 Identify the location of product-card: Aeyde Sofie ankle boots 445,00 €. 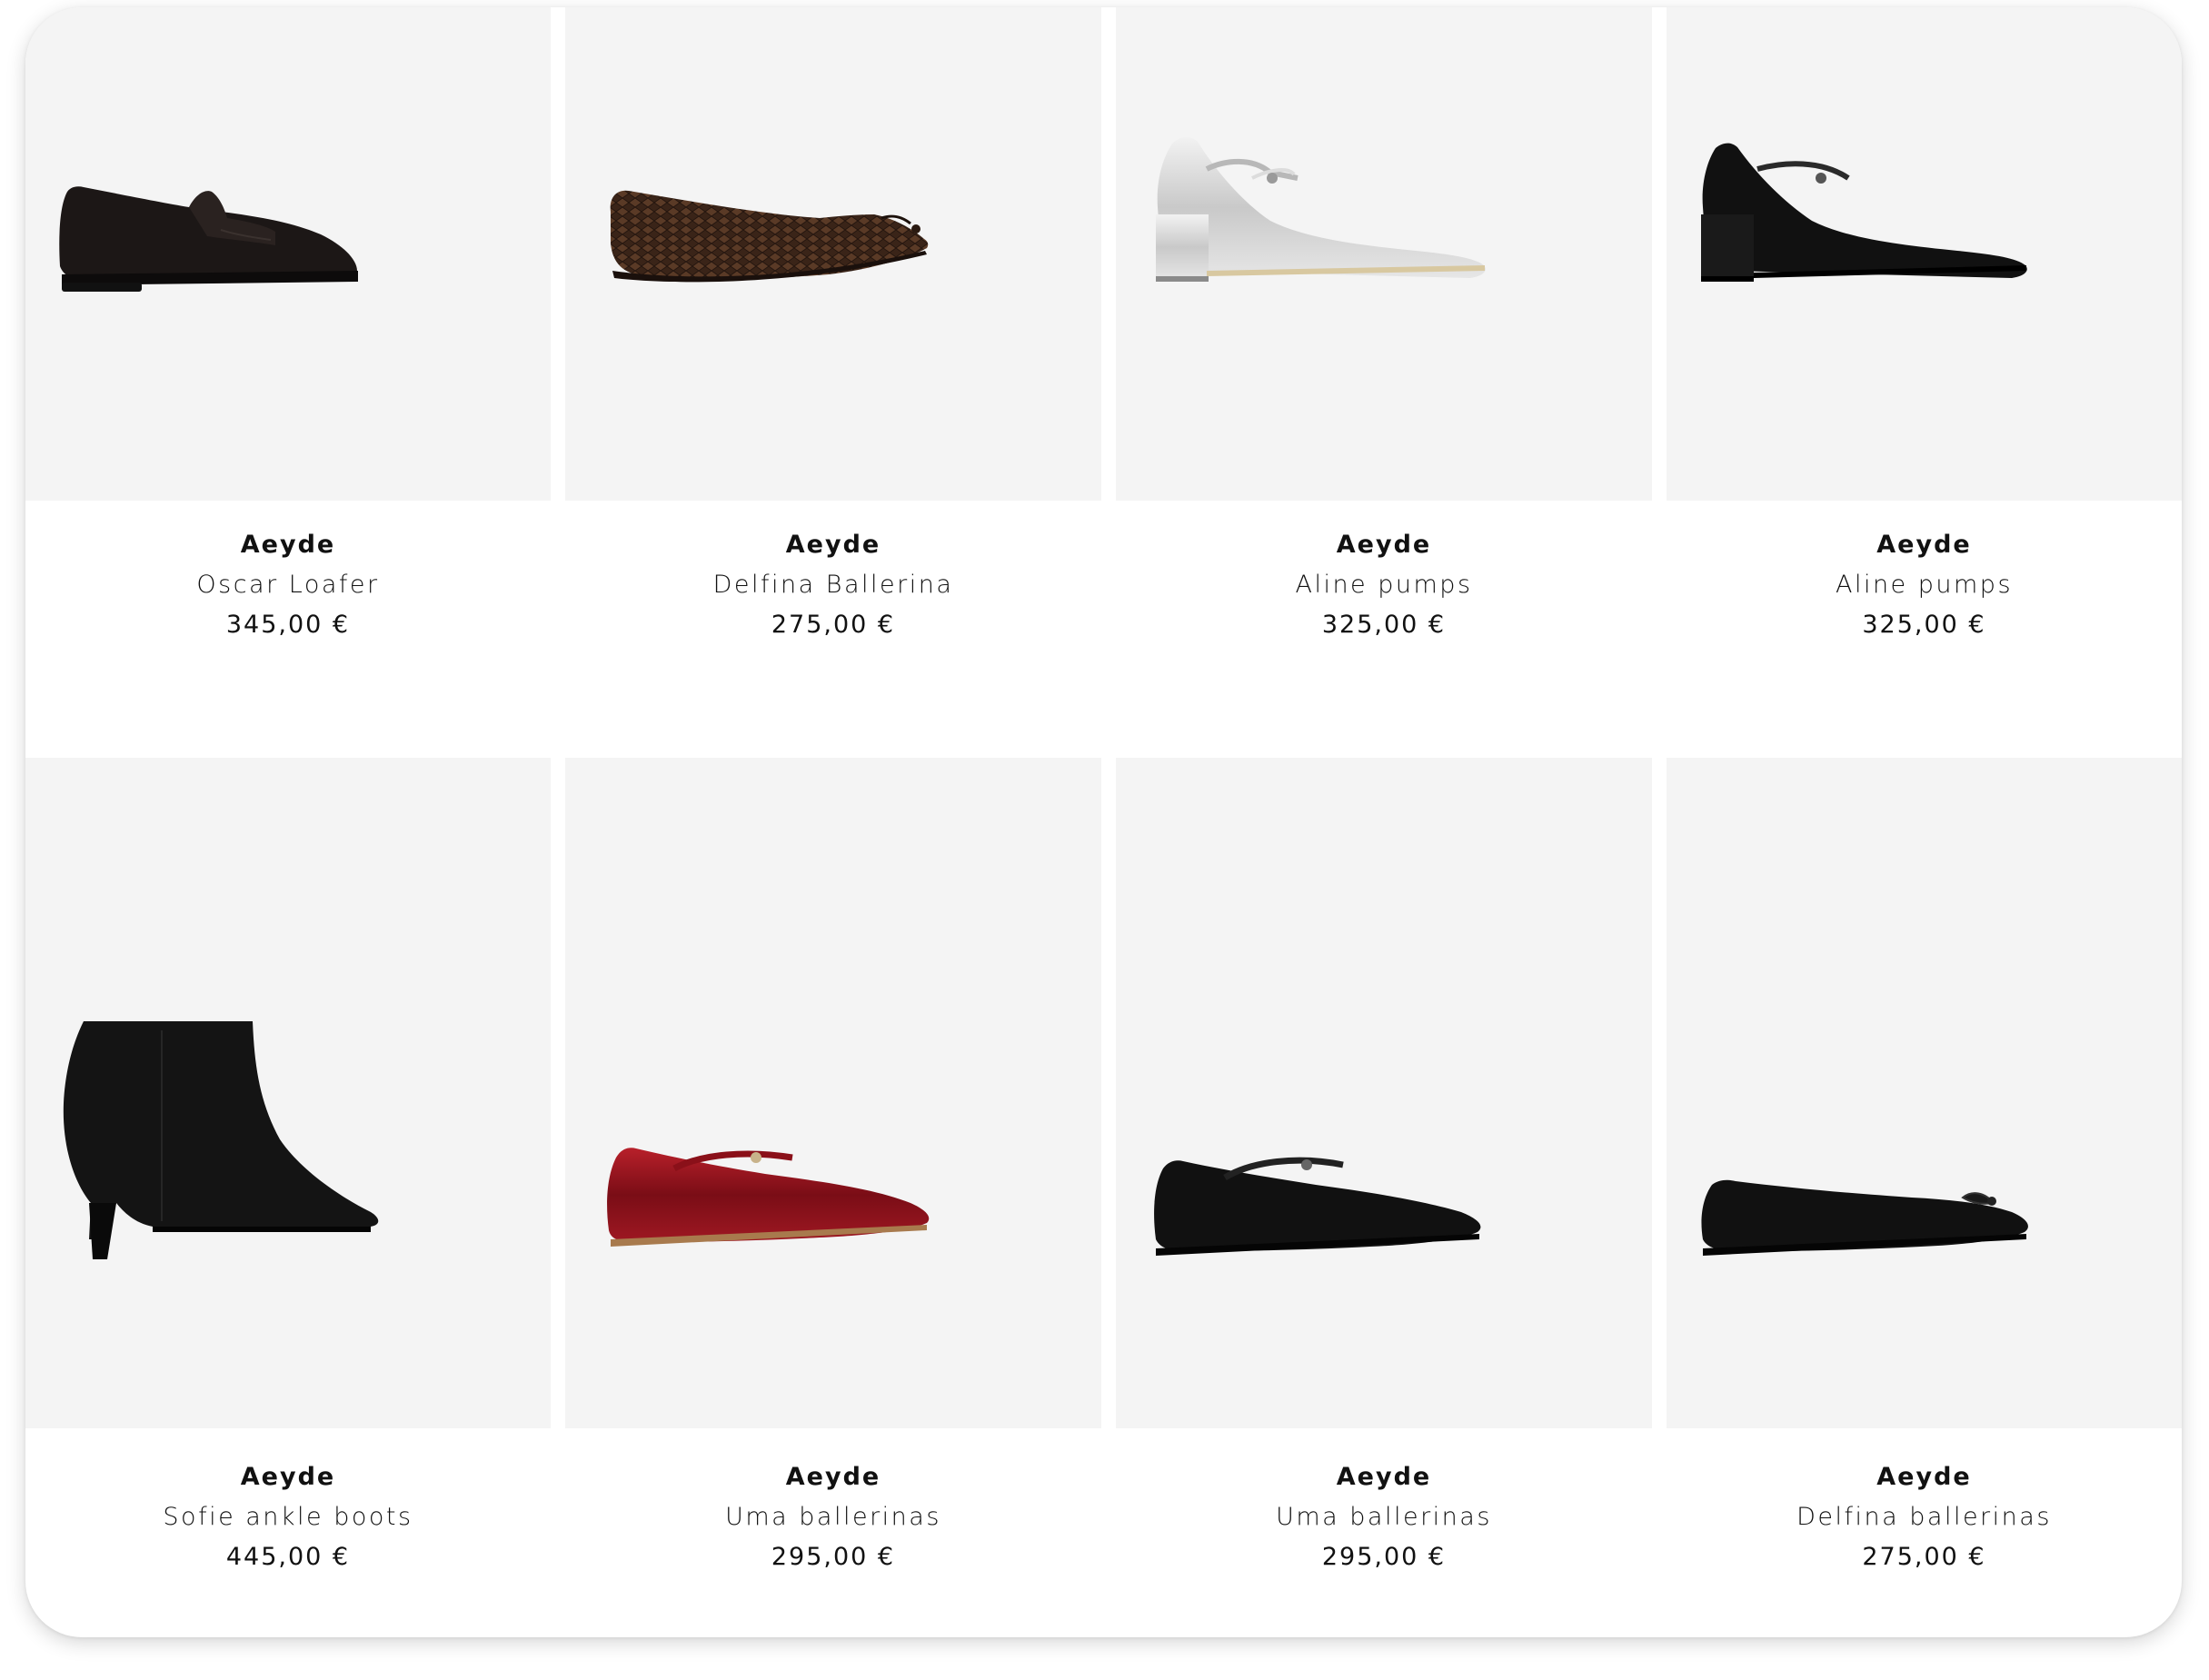
(288, 1197).